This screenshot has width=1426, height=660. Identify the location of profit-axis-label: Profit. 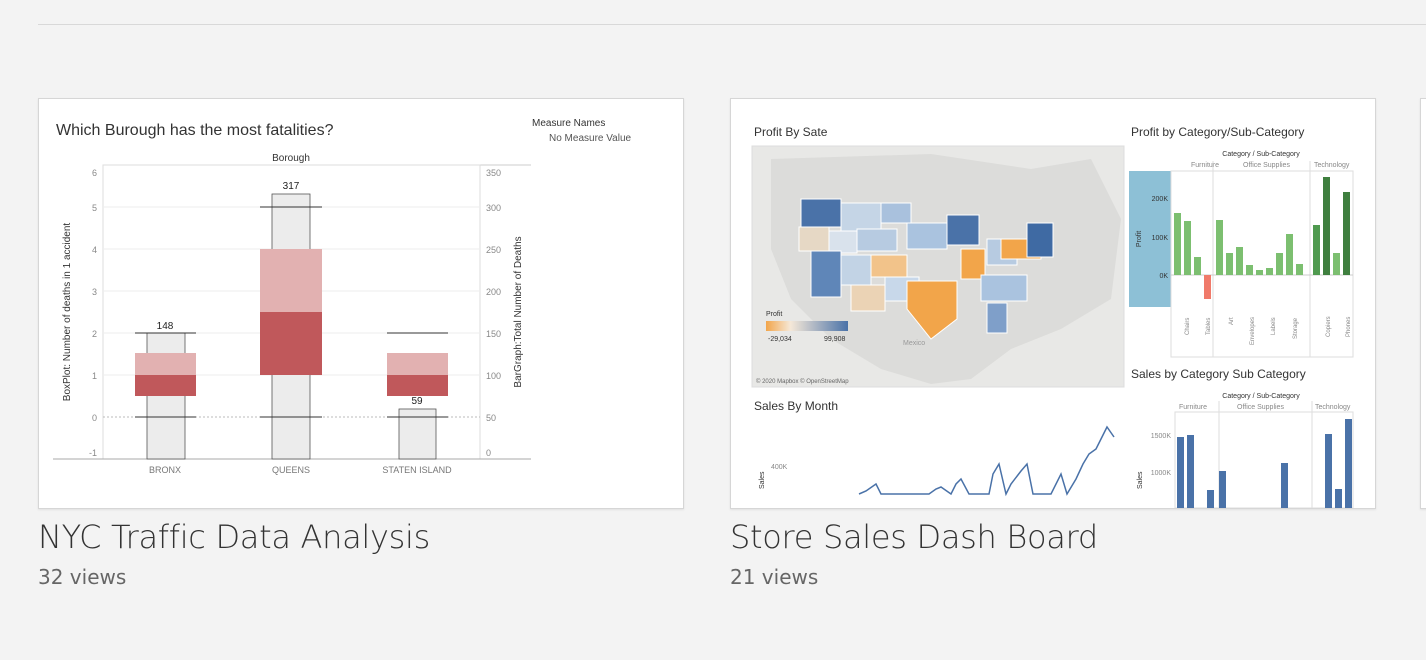
(1139, 239).